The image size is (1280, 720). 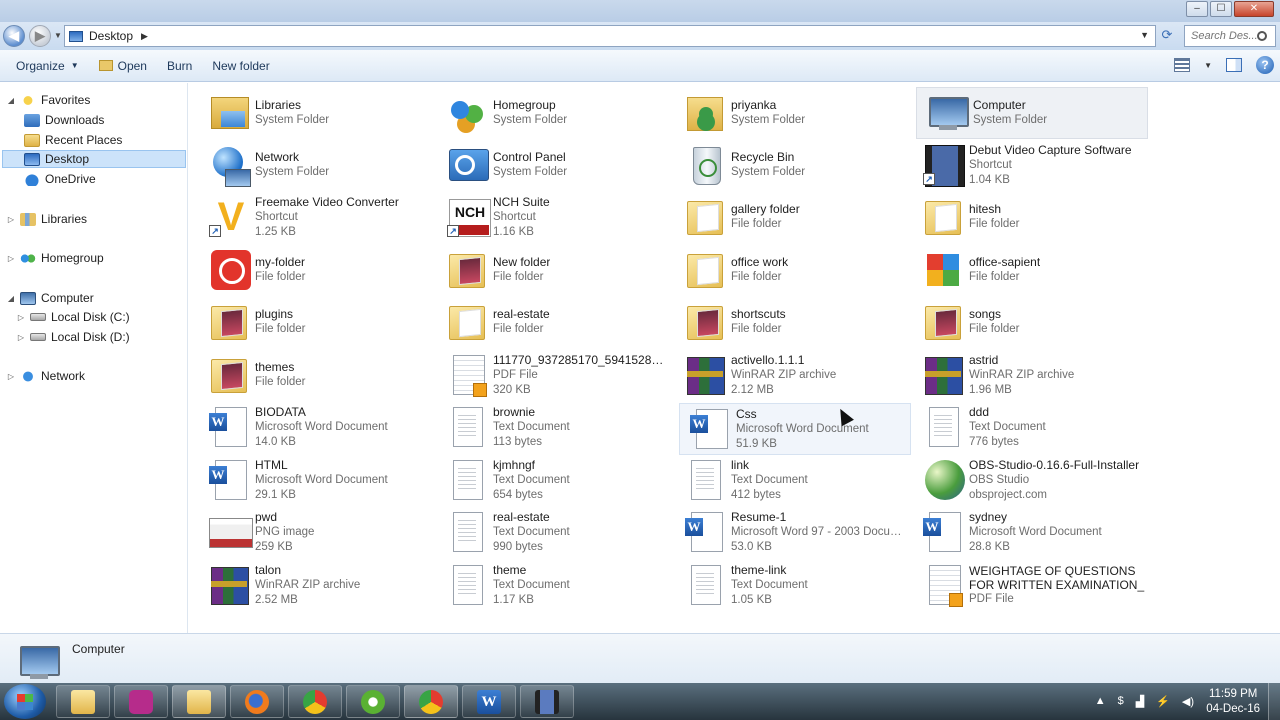 What do you see at coordinates (553, 480) in the screenshot?
I see `file-item: kjmhngf Text Document 654 bytes` at bounding box center [553, 480].